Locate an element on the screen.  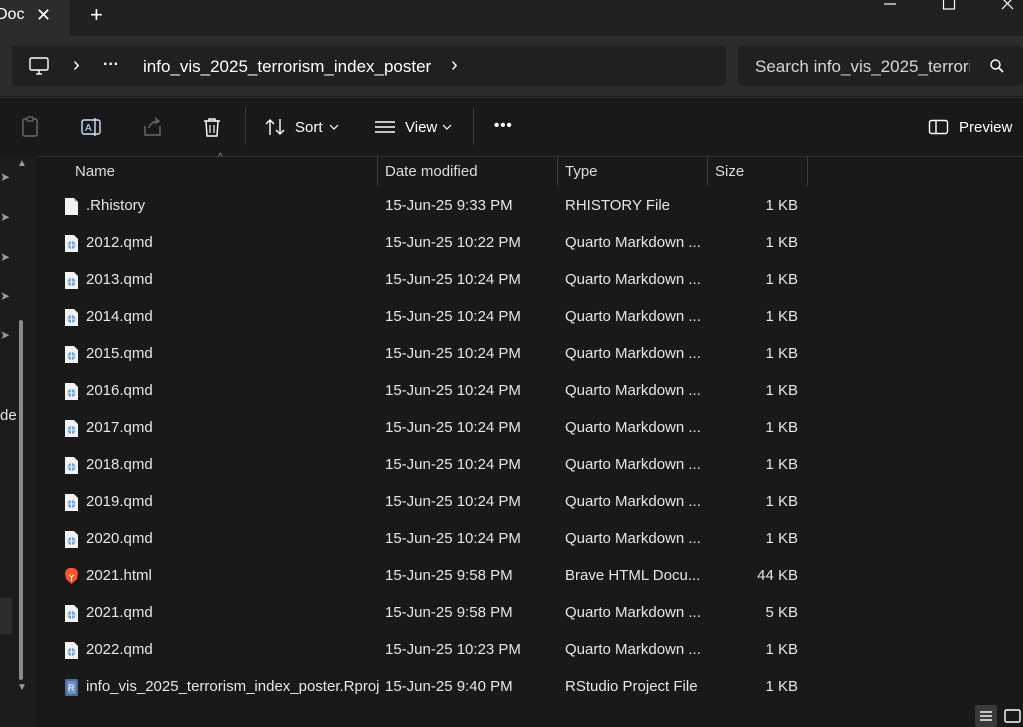
file-name: 2020.qmd is located at coordinates (119, 538).